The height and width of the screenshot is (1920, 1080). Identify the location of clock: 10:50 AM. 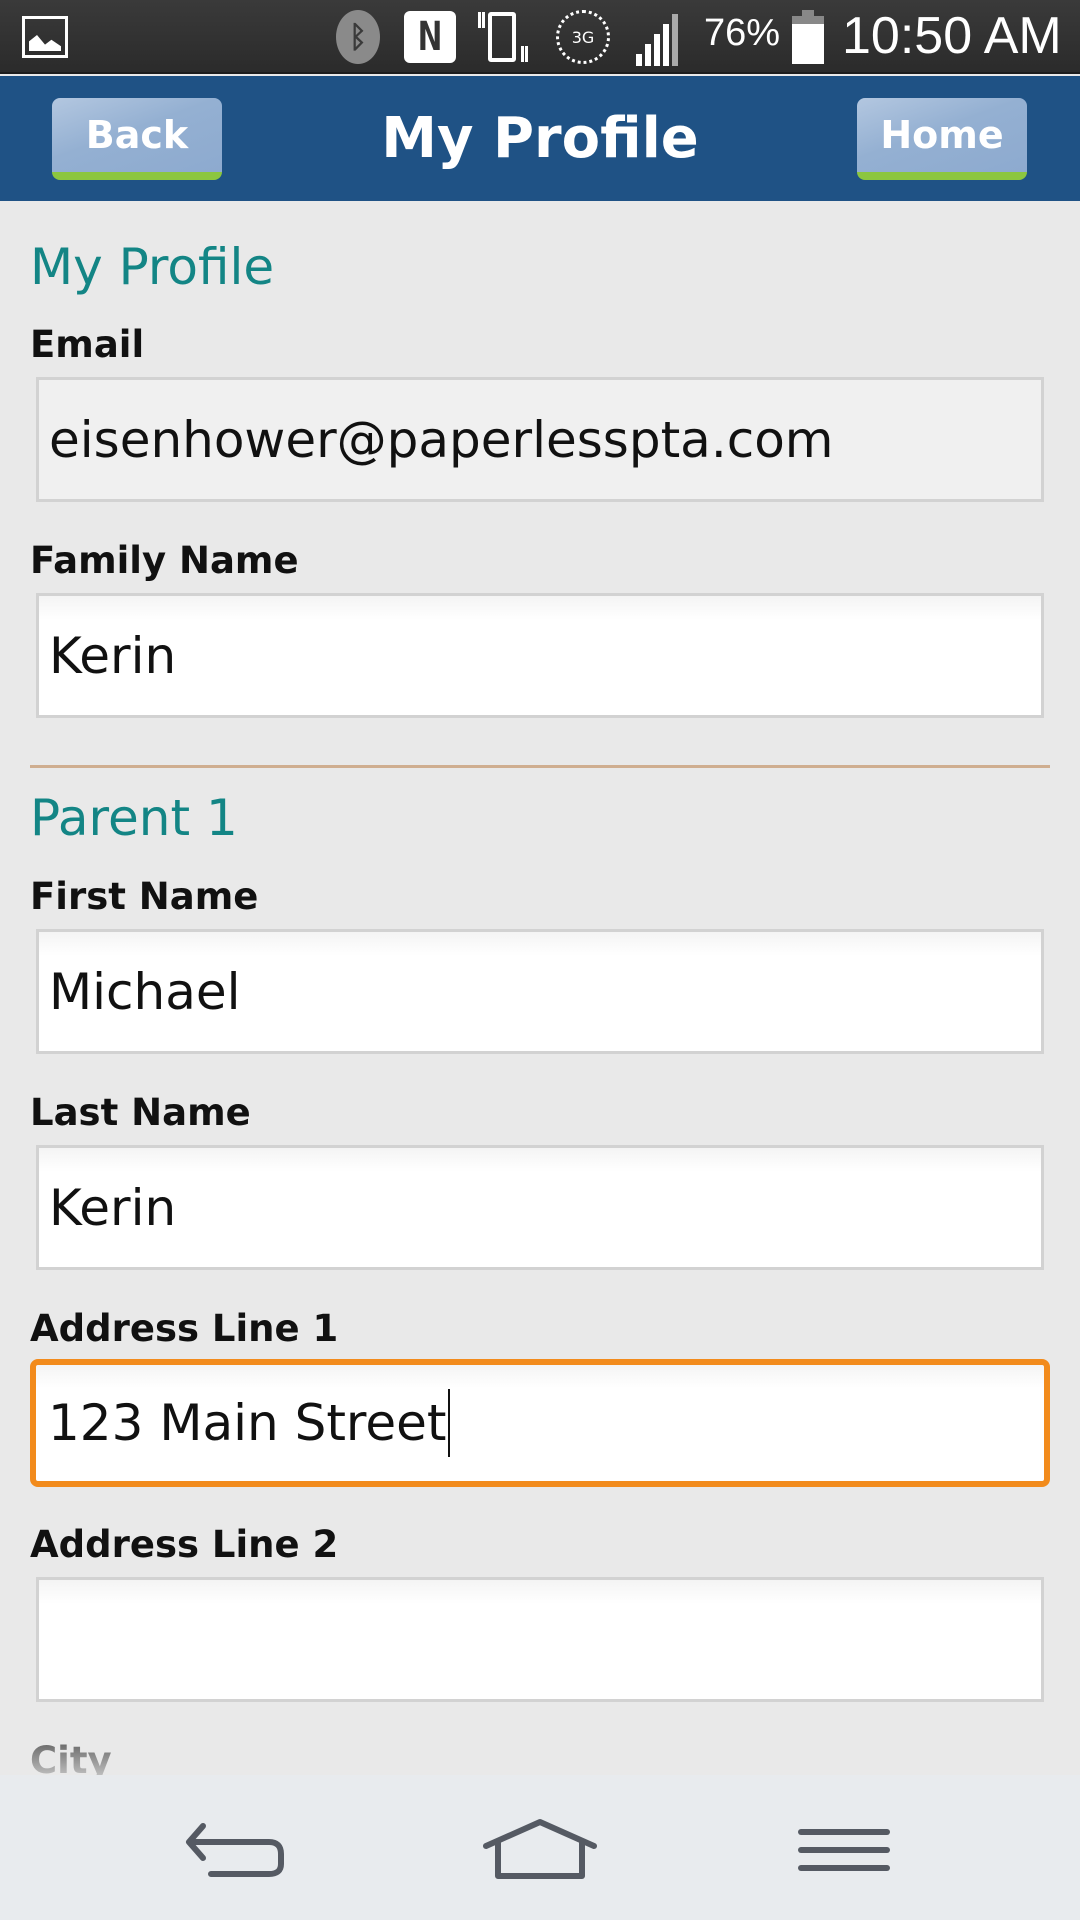
(952, 36).